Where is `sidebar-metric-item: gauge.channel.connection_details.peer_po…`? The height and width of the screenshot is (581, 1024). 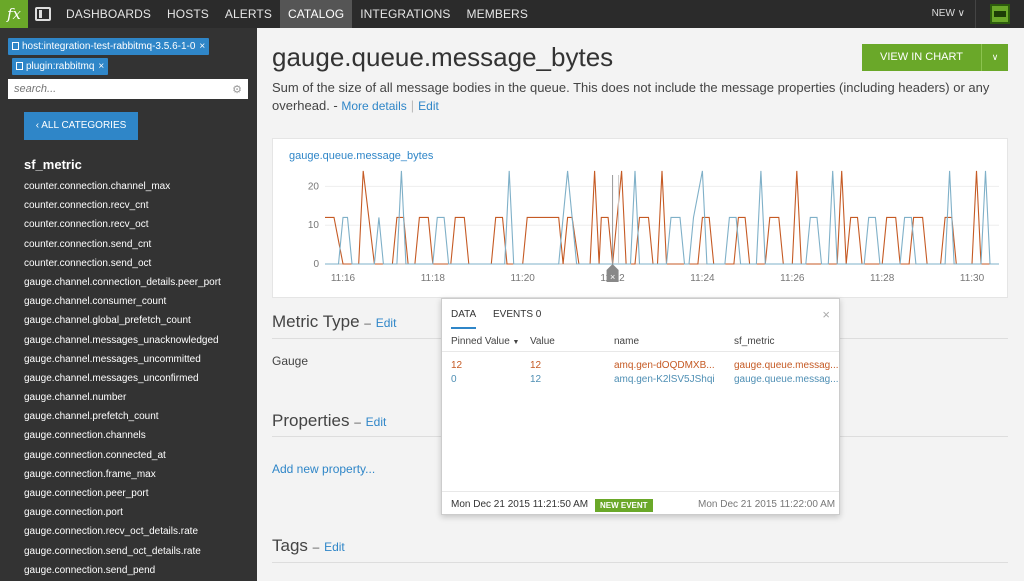
sidebar-metric-item: gauge.channel.connection_details.peer_po… is located at coordinates (122, 282).